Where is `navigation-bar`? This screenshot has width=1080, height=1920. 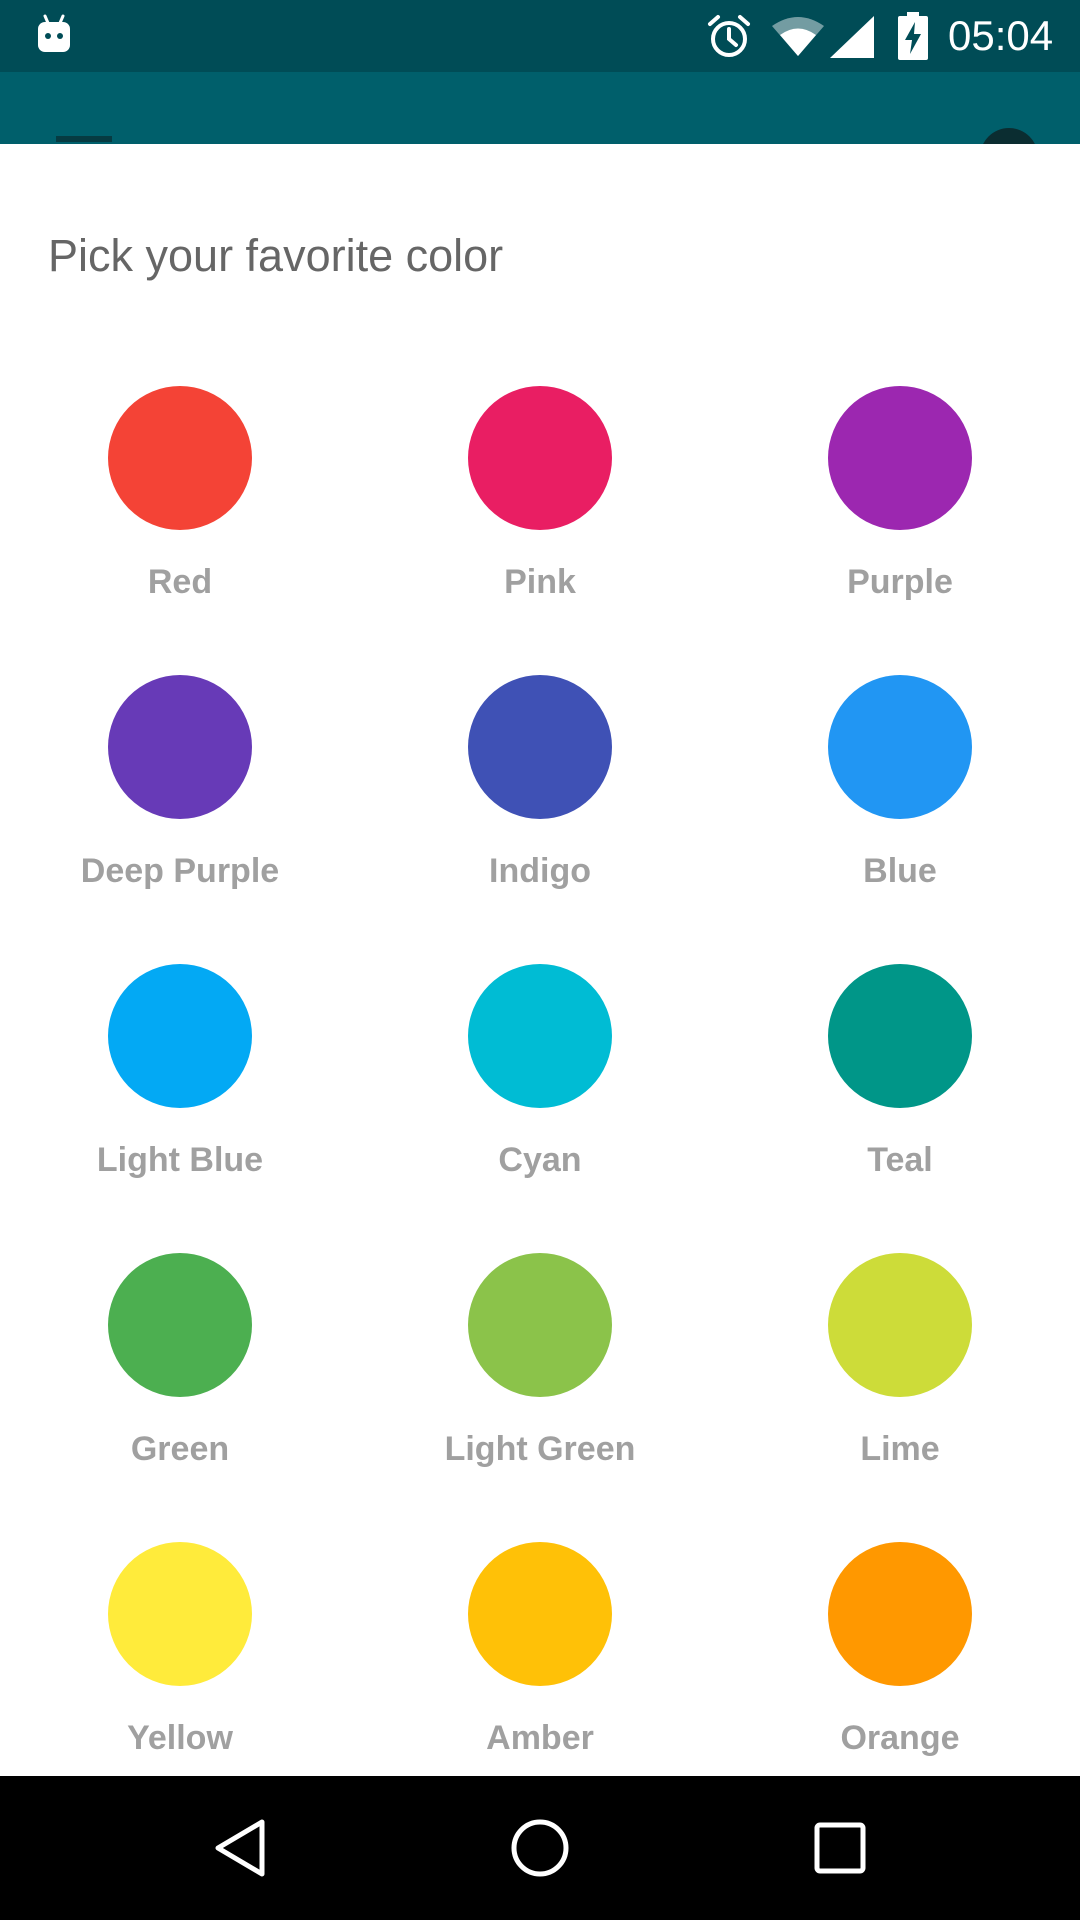 navigation-bar is located at coordinates (540, 1848).